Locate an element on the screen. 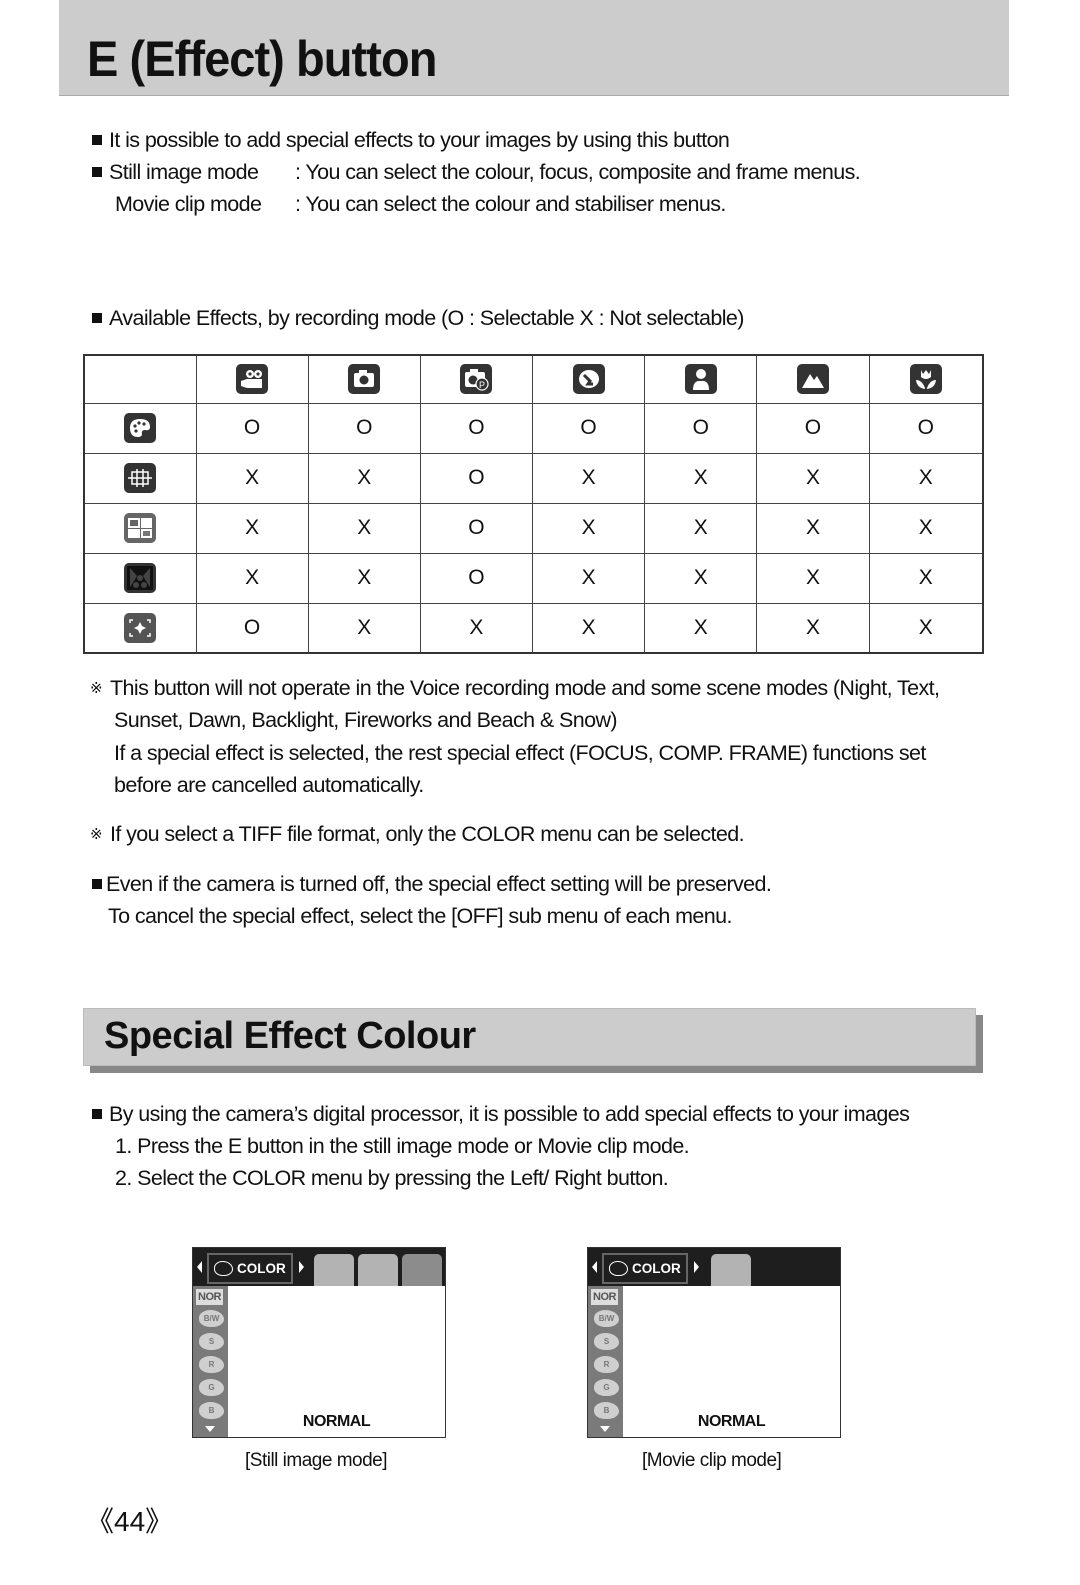 The image size is (1080, 1585). stabiliser-effect-icon is located at coordinates (140, 627).